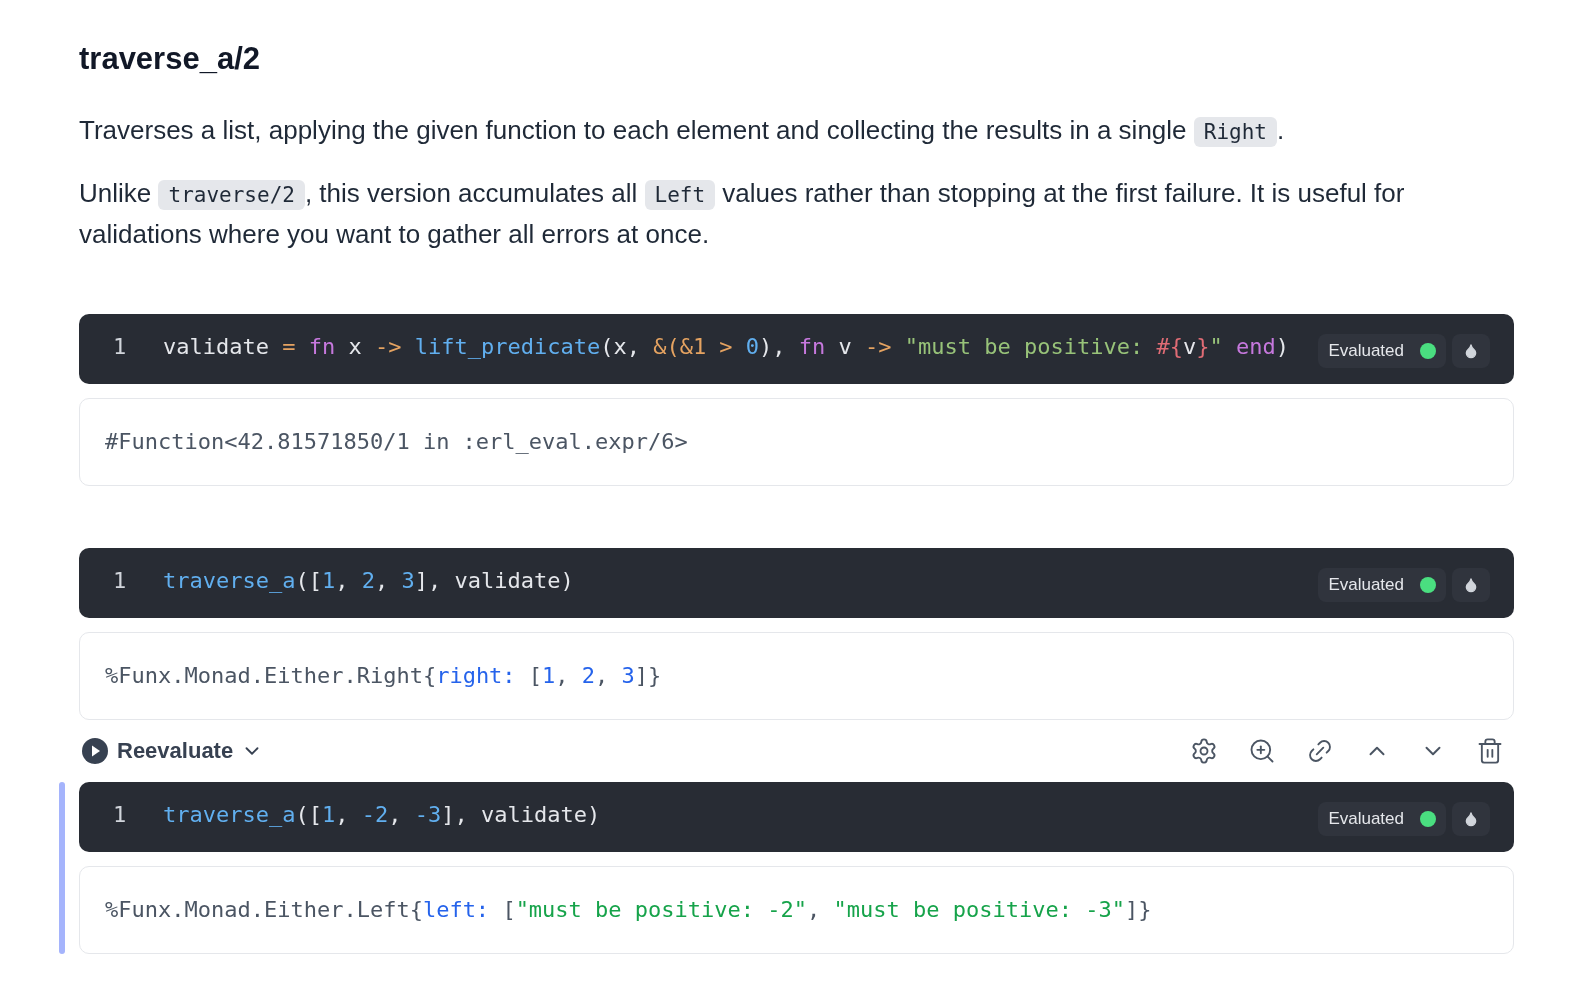  I want to click on code-line: traverse_a([1, 2, 3], validate), so click(368, 580).